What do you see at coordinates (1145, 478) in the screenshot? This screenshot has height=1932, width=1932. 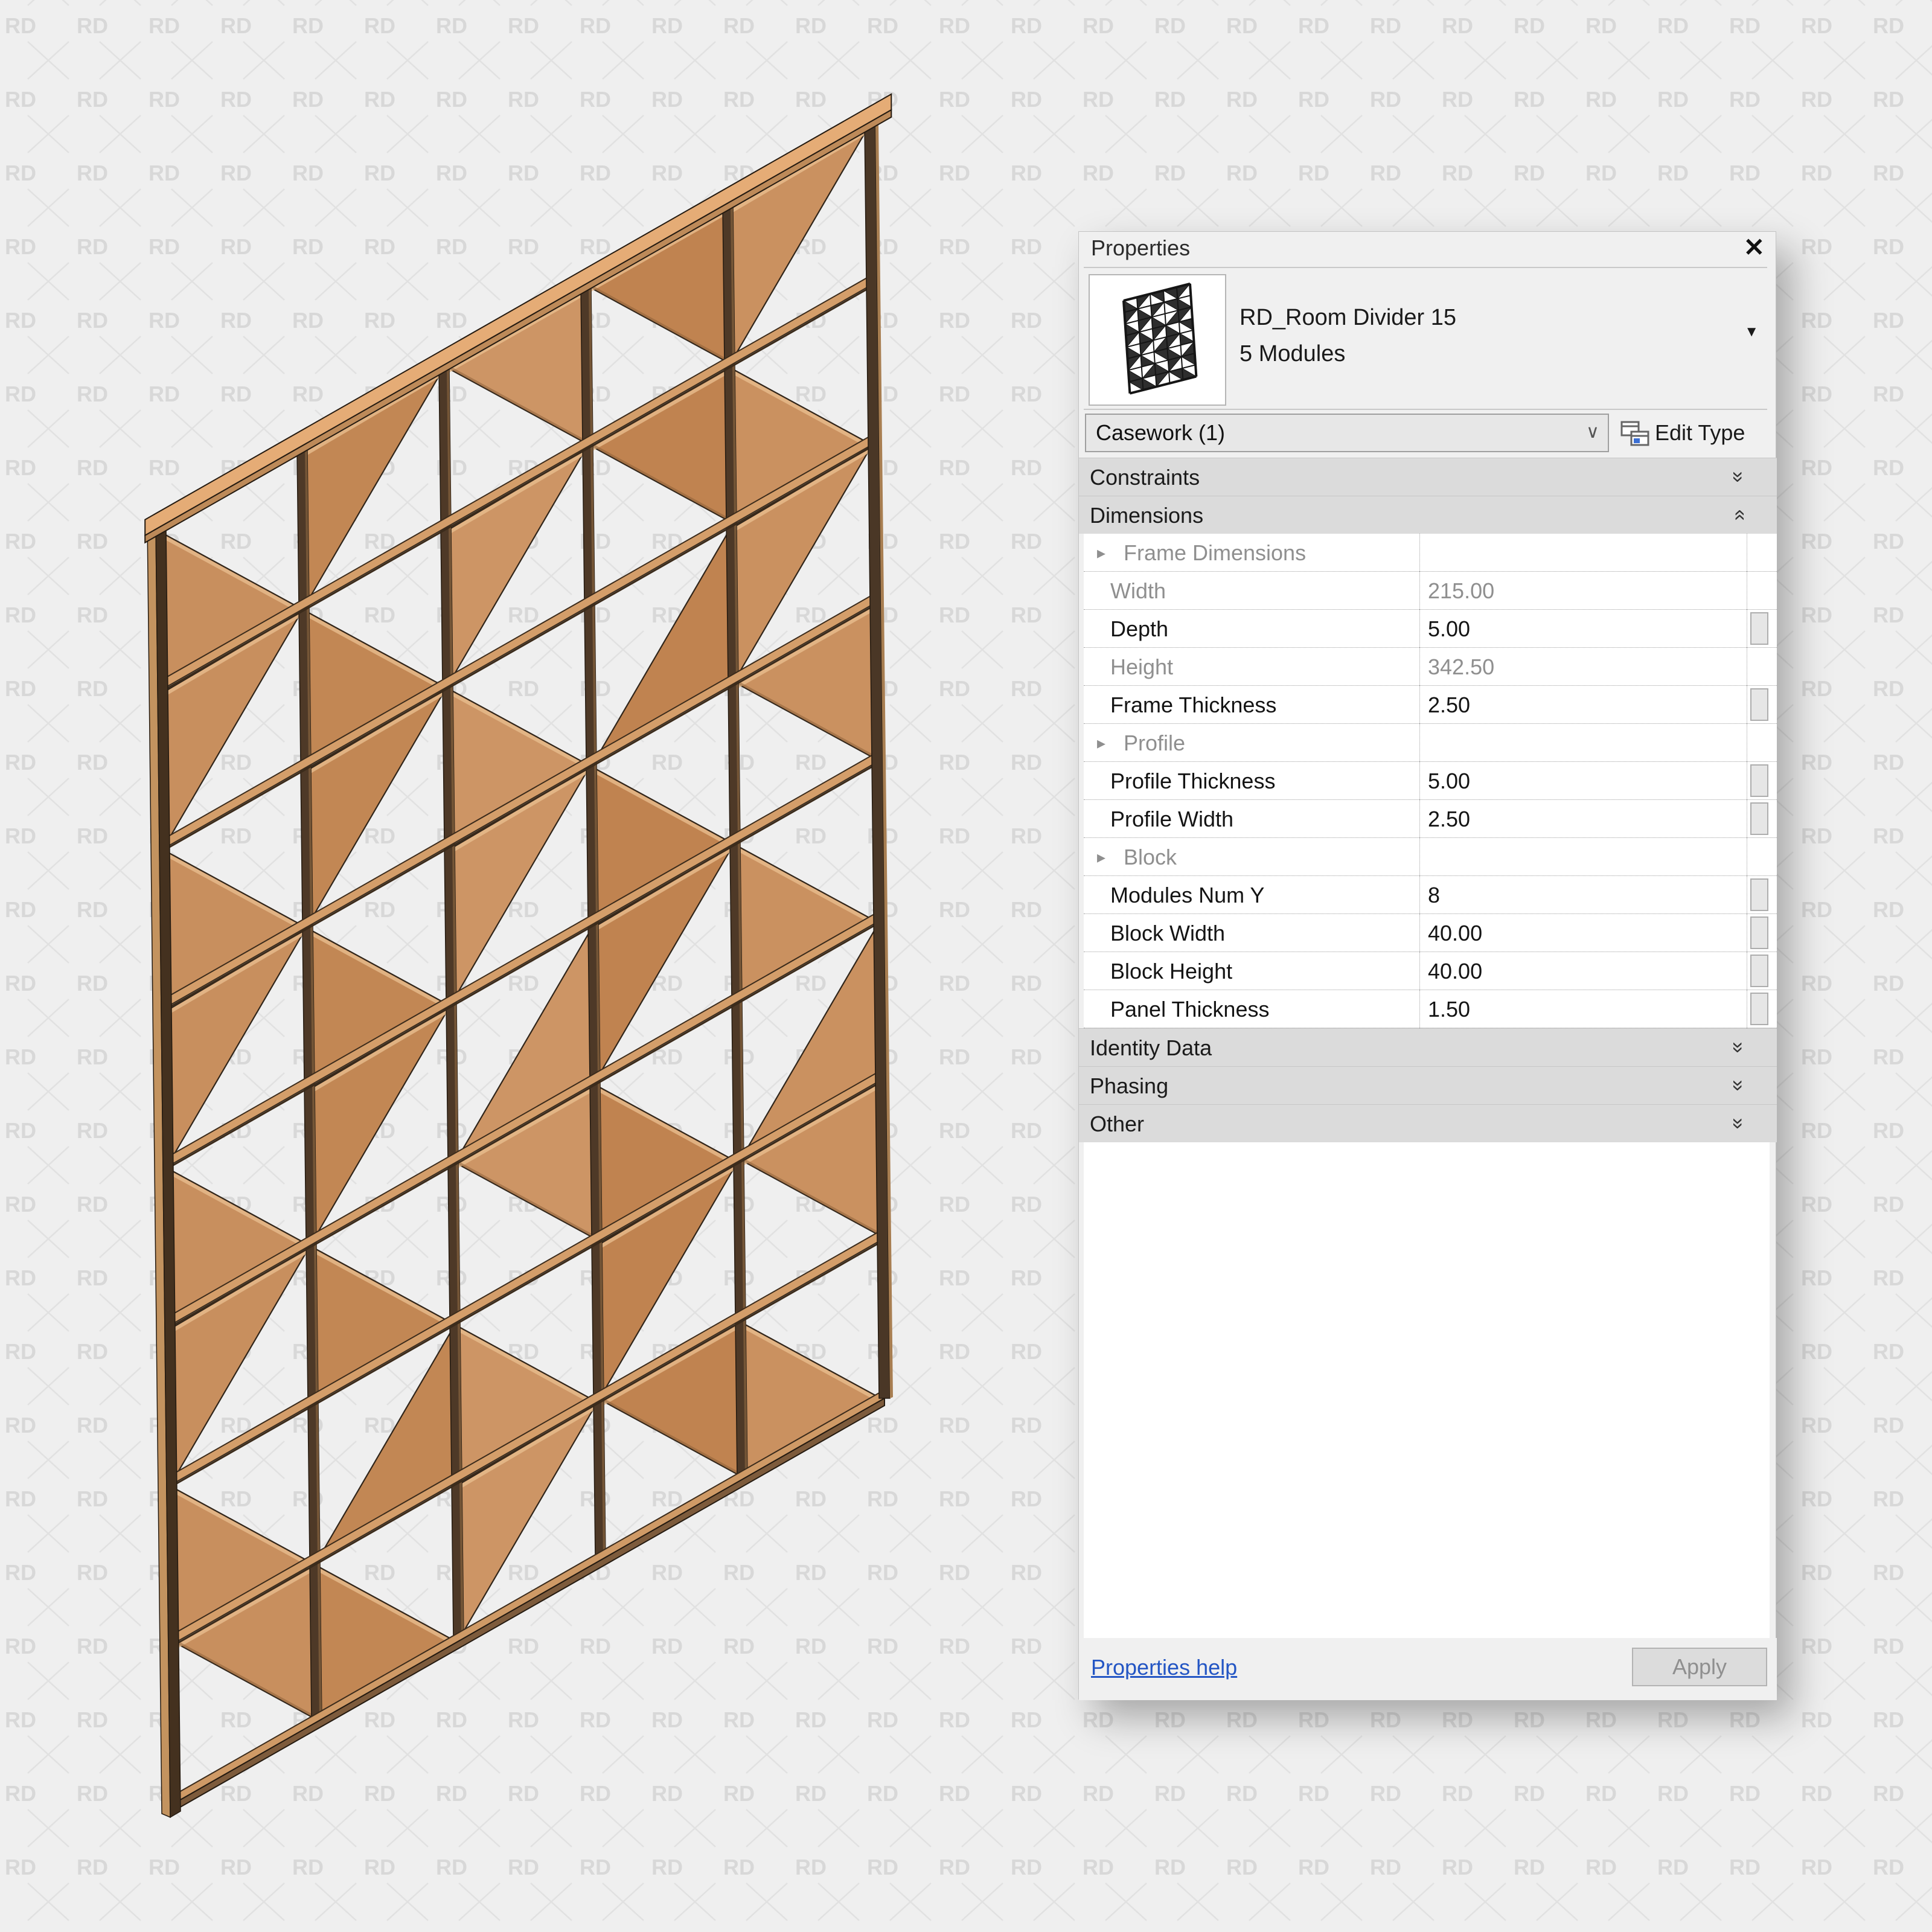 I see `section-label: Constraints` at bounding box center [1145, 478].